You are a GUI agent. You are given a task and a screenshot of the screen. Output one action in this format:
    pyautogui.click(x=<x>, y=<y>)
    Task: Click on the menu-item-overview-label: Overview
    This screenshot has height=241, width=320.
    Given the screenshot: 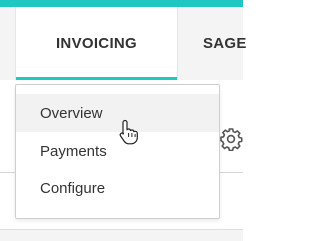 What is the action you would take?
    pyautogui.click(x=71, y=113)
    